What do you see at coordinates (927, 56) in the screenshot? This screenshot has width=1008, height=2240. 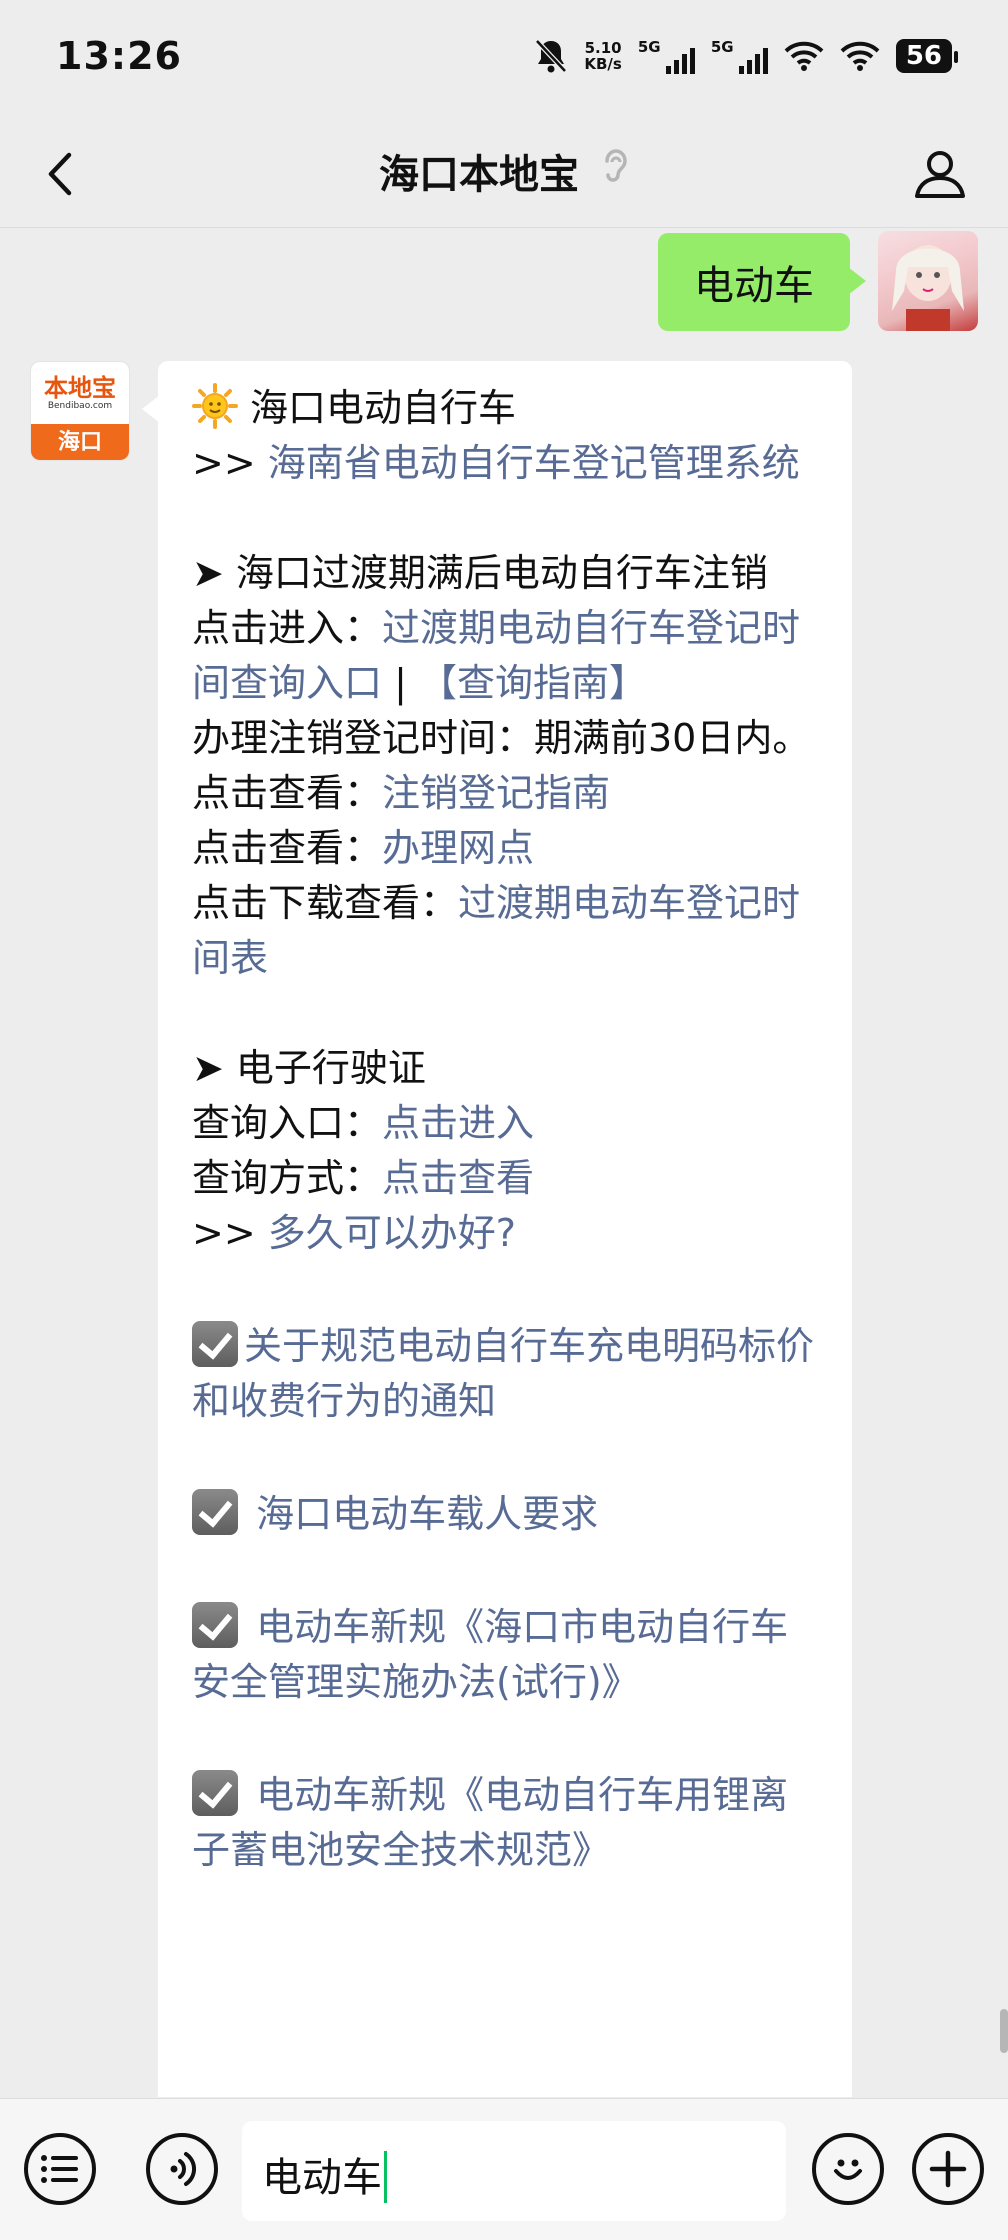 I see `battery-indicator: 56` at bounding box center [927, 56].